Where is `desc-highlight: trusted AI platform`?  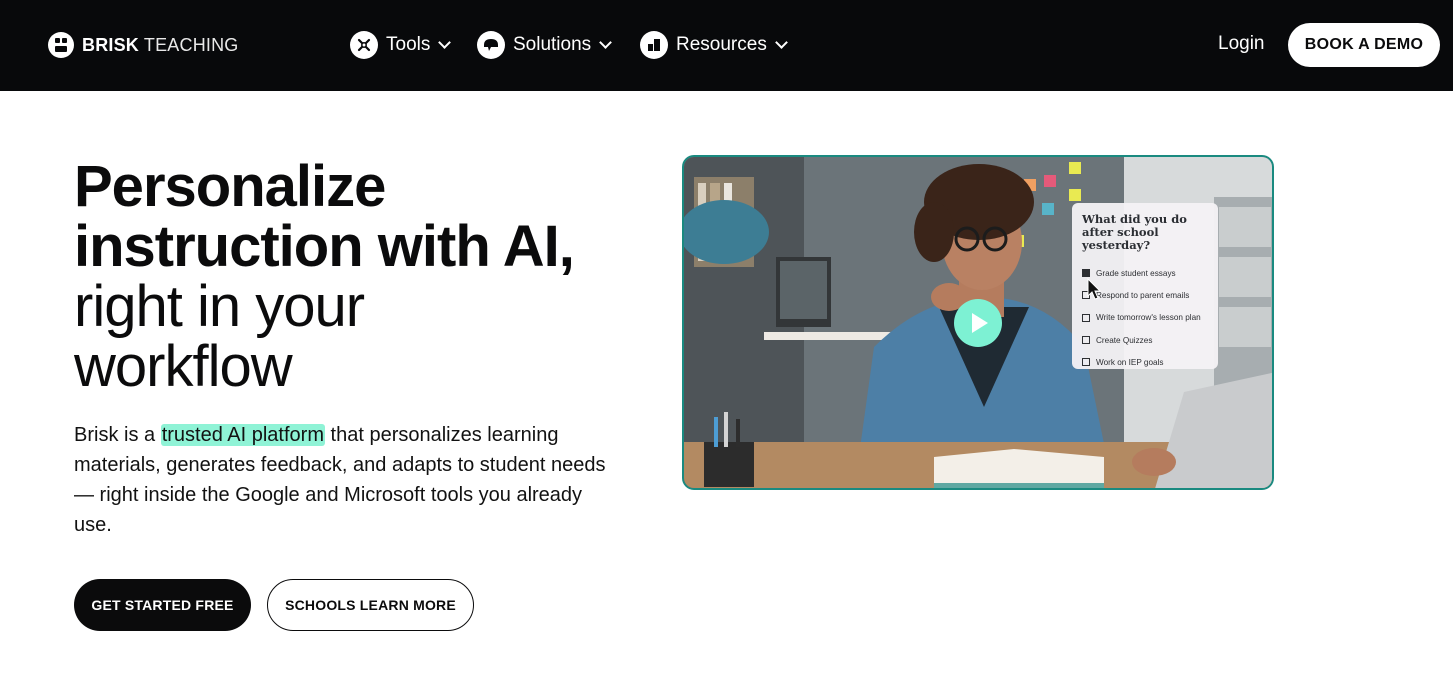
desc-highlight: trusted AI platform is located at coordinates (242, 435).